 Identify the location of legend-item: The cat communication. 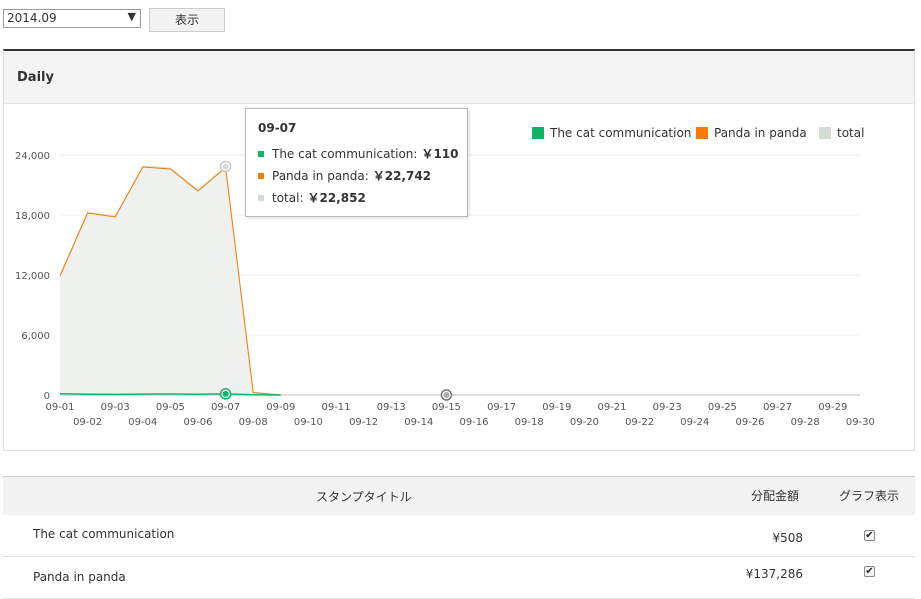
(611, 133).